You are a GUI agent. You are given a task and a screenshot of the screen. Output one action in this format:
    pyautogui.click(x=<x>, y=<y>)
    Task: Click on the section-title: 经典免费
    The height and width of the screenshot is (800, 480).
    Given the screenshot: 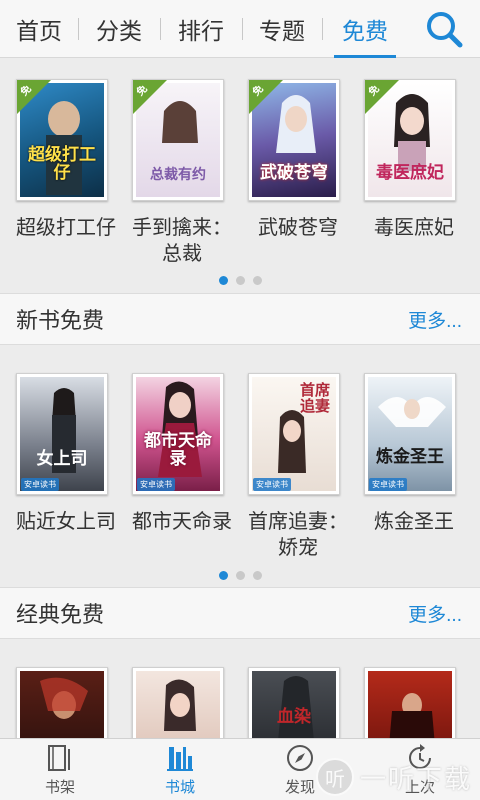 What is the action you would take?
    pyautogui.click(x=60, y=614)
    